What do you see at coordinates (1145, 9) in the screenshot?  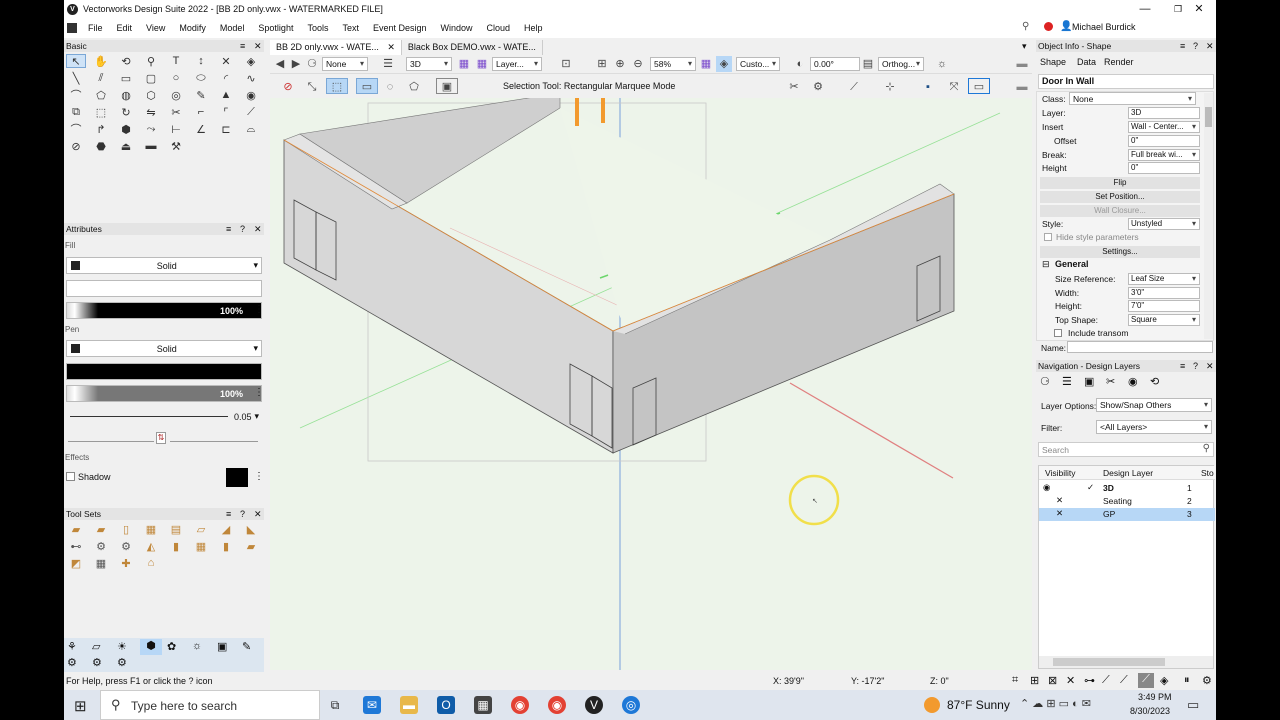 I see `minimize-button: —` at bounding box center [1145, 9].